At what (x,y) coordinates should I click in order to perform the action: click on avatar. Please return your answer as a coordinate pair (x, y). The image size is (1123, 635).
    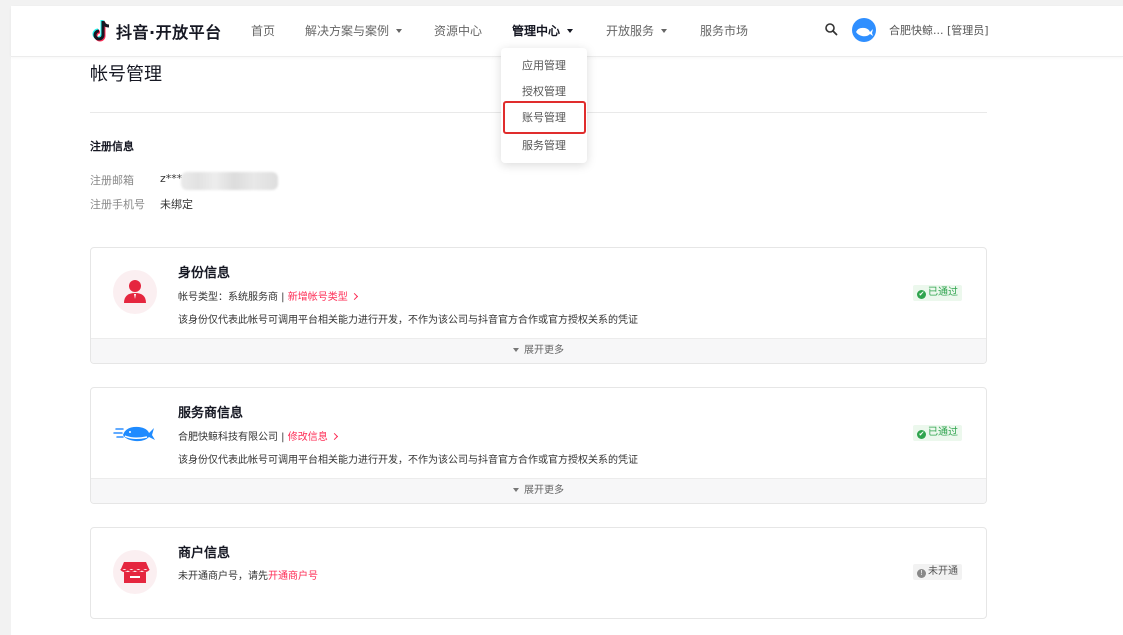
    Looking at the image, I should click on (864, 30).